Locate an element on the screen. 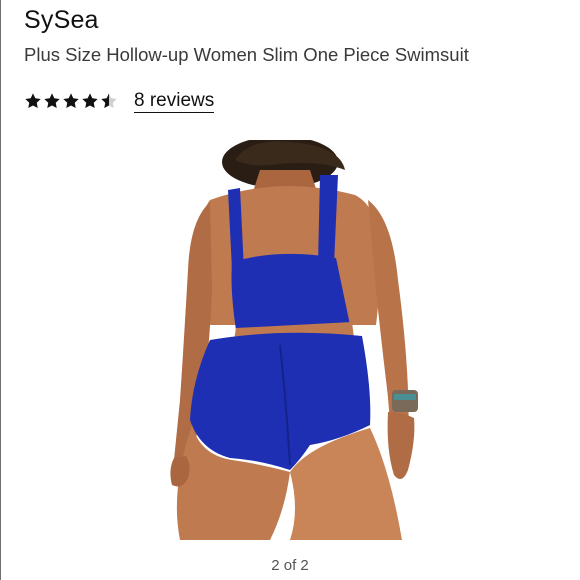  brand-name: SySea is located at coordinates (61, 20).